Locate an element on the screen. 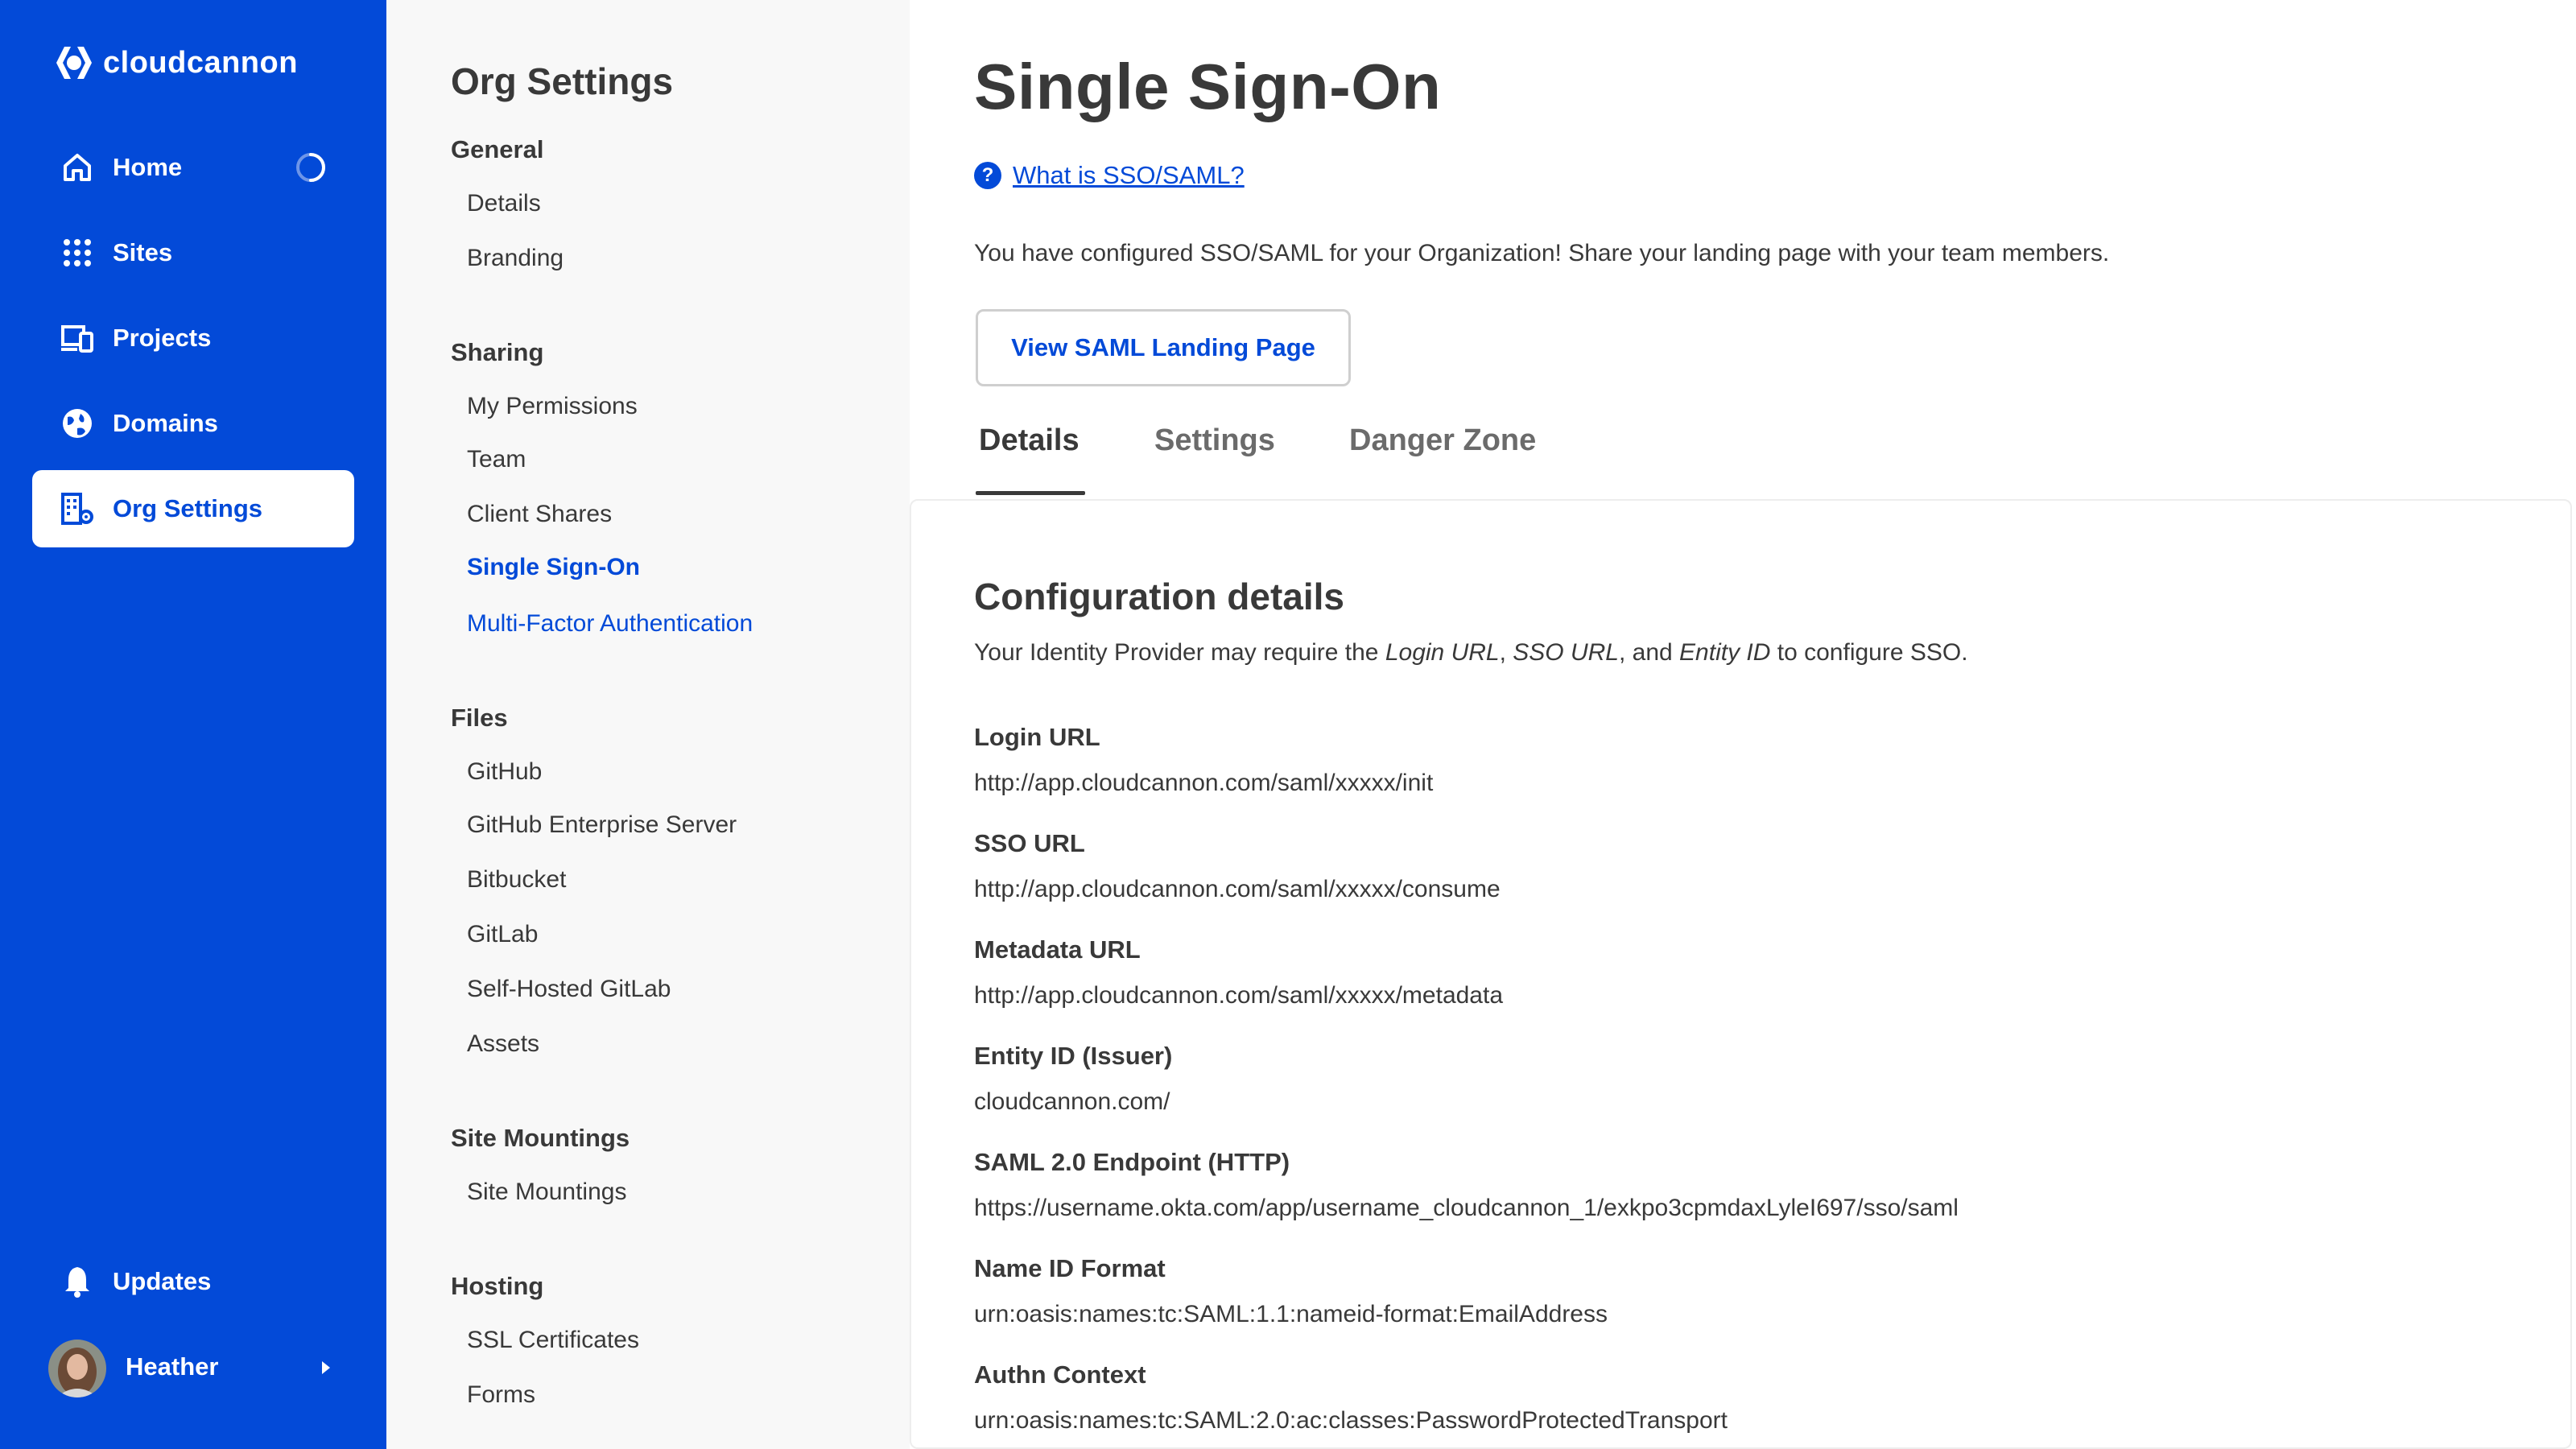 This screenshot has width=2576, height=1449. sidebar-item-projects: Projects is located at coordinates (193, 338).